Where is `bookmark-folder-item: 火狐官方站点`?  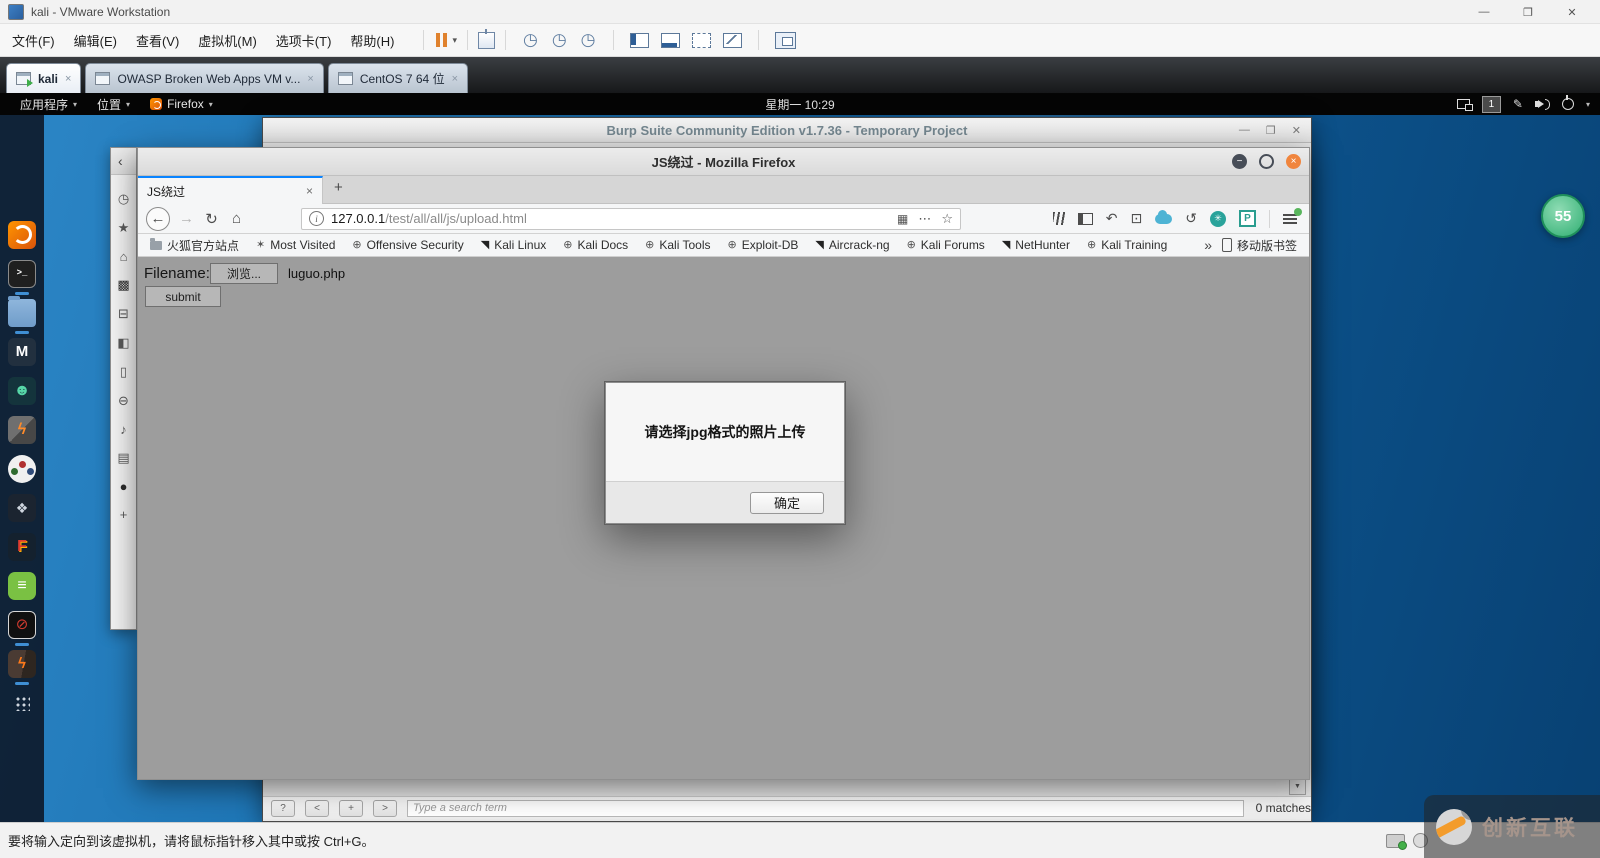
bookmark-folder-item: 火狐官方站点 is located at coordinates (194, 245).